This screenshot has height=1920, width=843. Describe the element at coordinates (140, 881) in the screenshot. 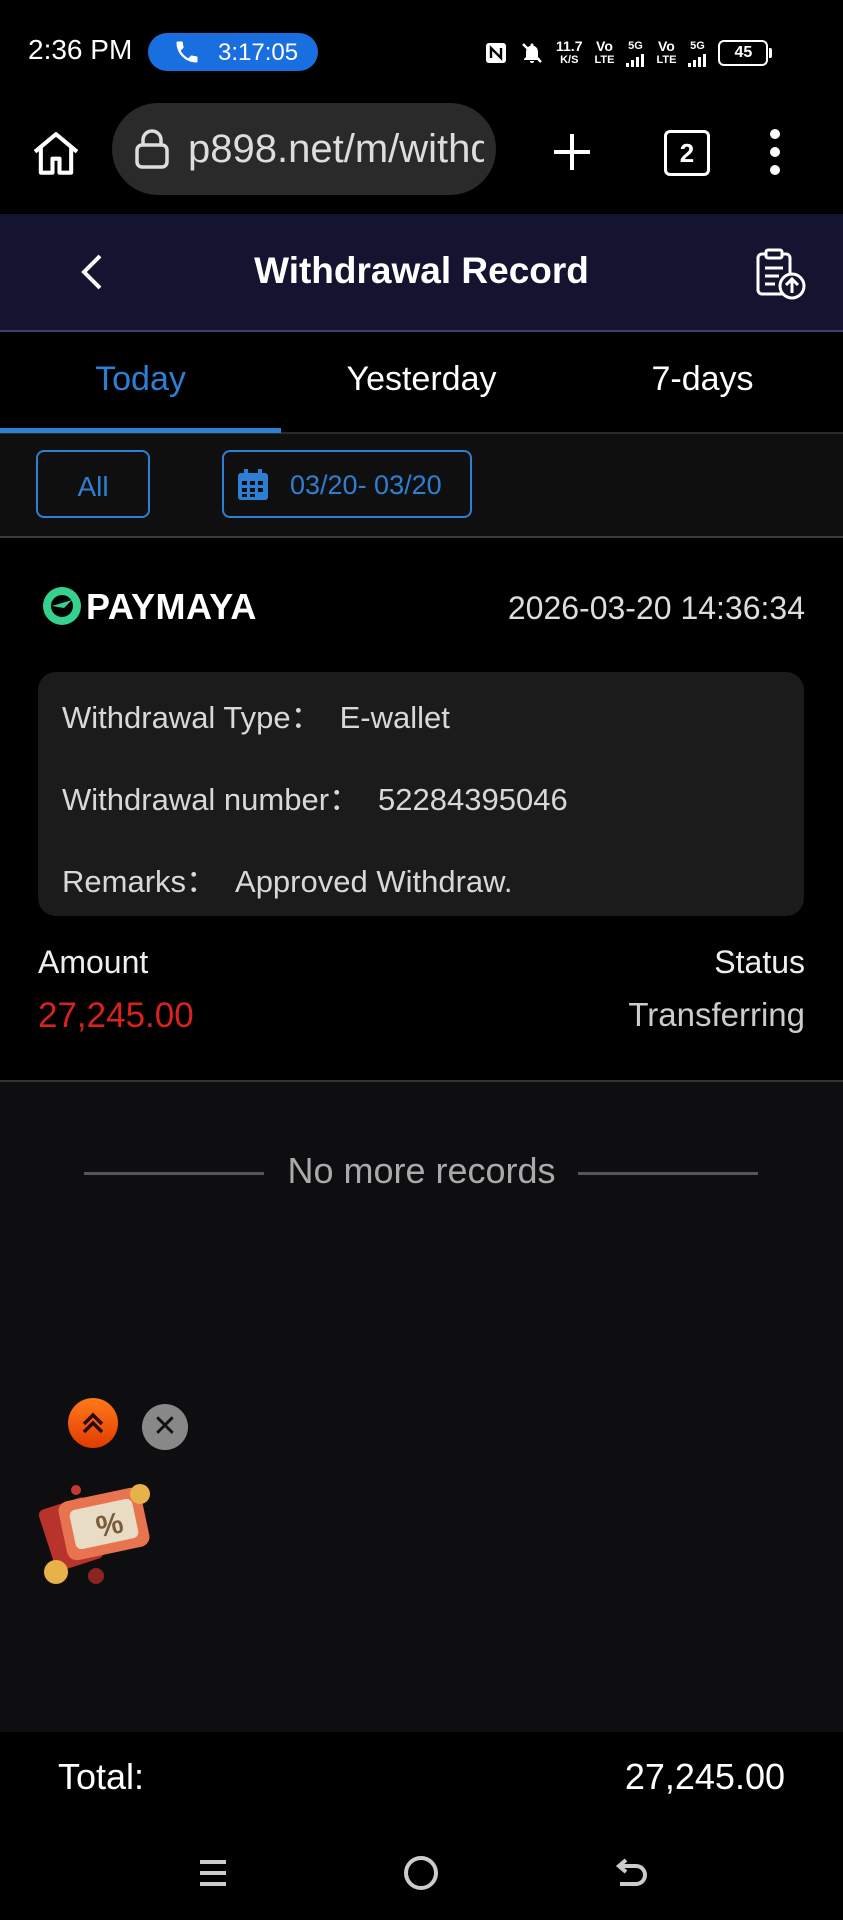

I see `remarks-label: Remarks：` at that location.